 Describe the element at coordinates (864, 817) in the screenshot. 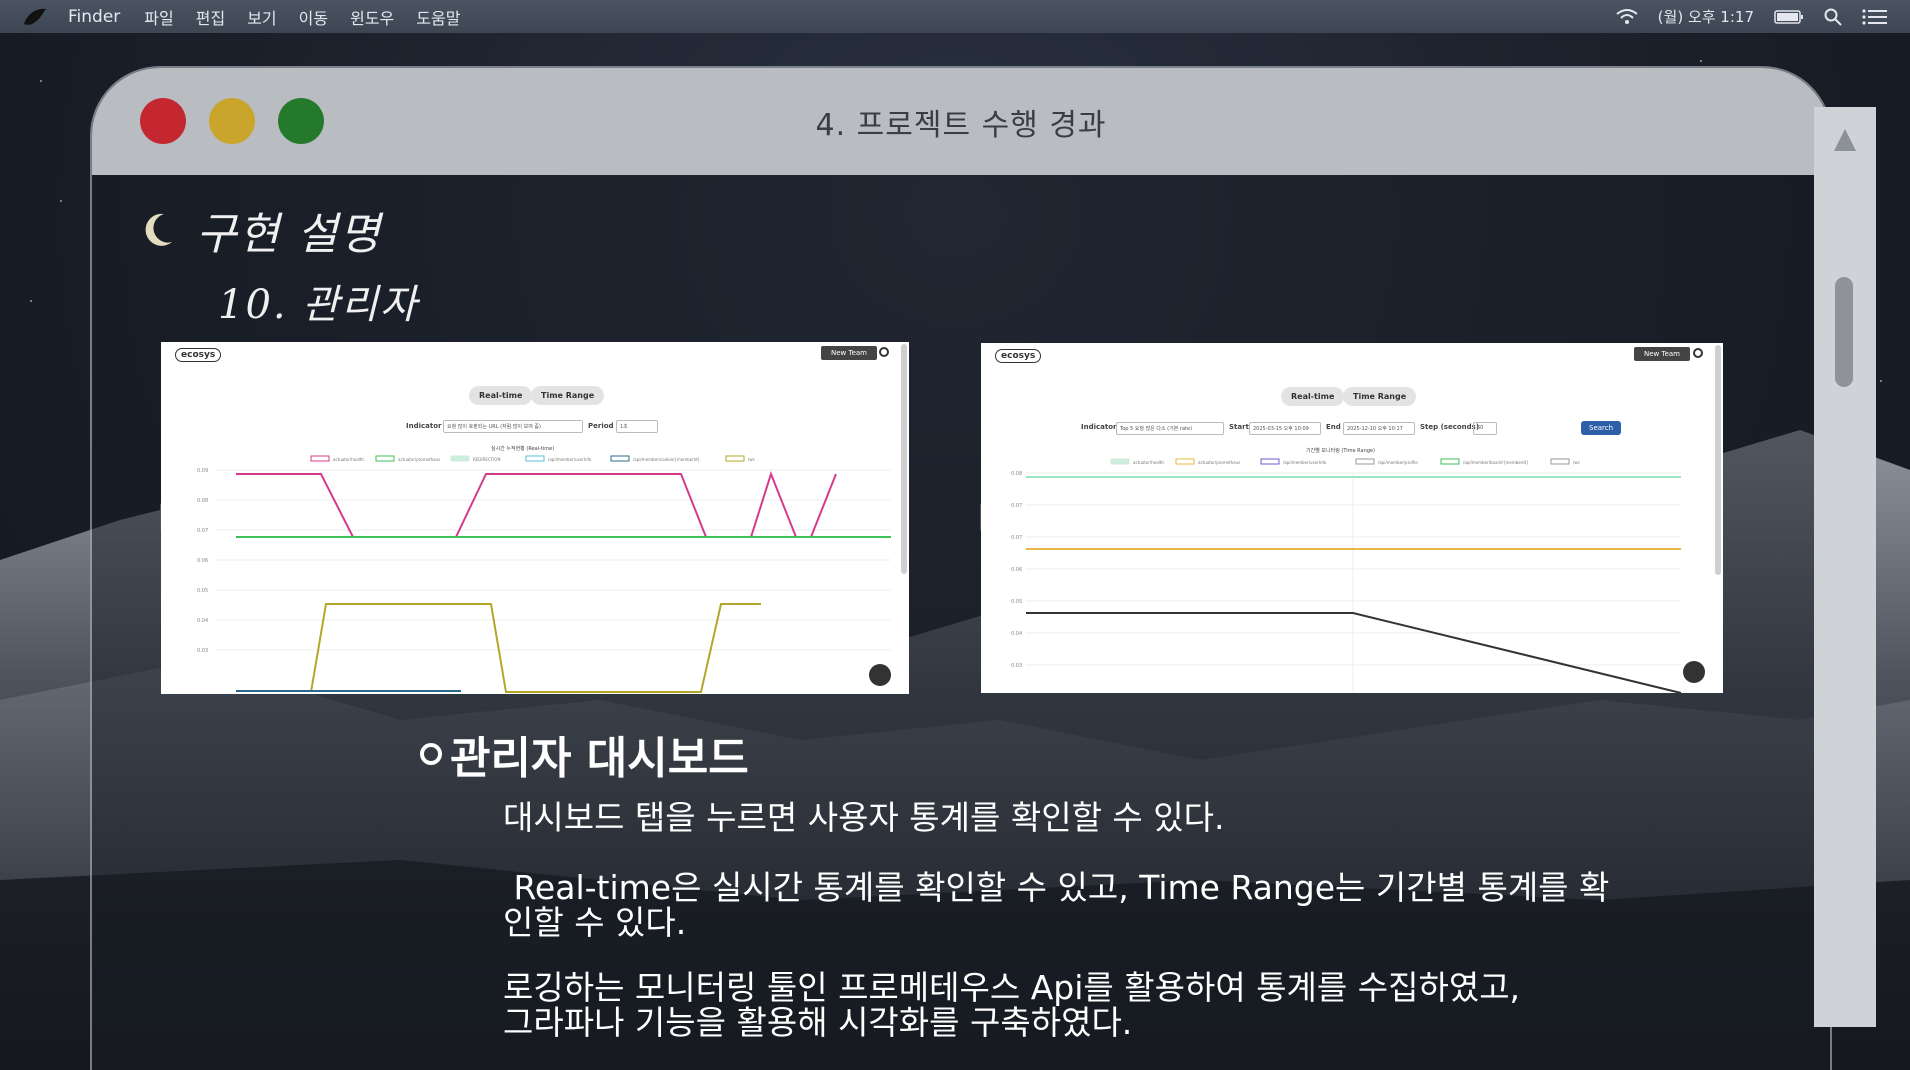

I see `paragraph-1: 대시보드 탭을 누르면 사용자 통계를 확인할 수 있다.` at that location.